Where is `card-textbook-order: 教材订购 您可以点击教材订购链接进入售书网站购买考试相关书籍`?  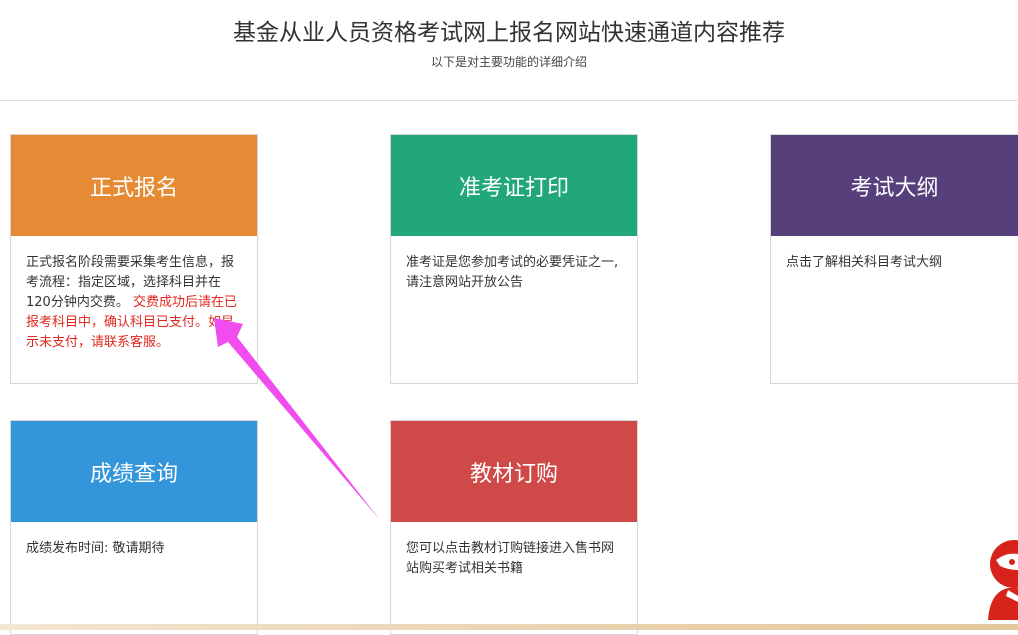
card-textbook-order: 教材订购 您可以点击教材订购链接进入售书网站购买考试相关书籍 is located at coordinates (514, 527).